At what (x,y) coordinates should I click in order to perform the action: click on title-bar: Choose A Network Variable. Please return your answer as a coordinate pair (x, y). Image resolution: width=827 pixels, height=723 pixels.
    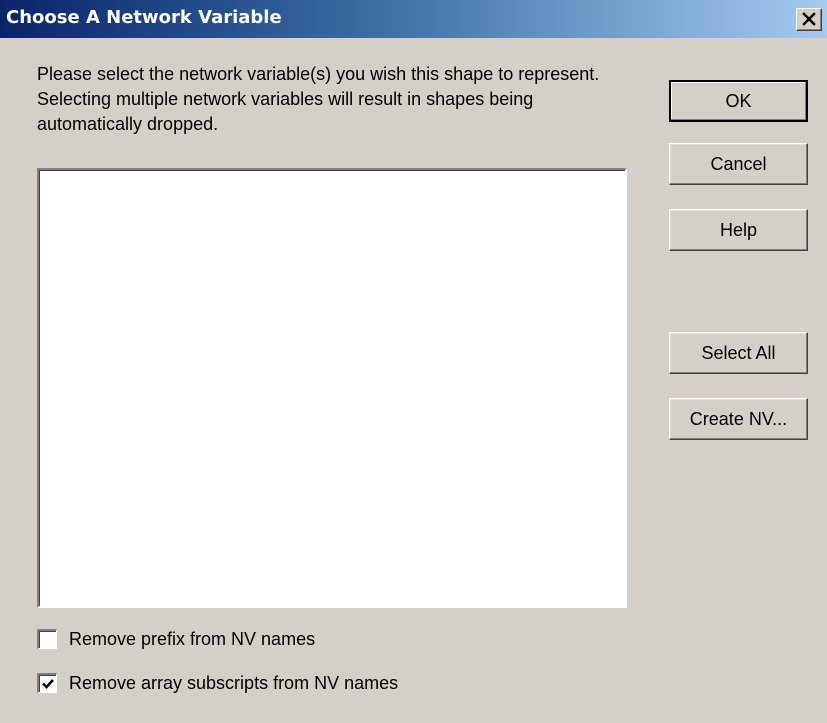
    Looking at the image, I should click on (413, 19).